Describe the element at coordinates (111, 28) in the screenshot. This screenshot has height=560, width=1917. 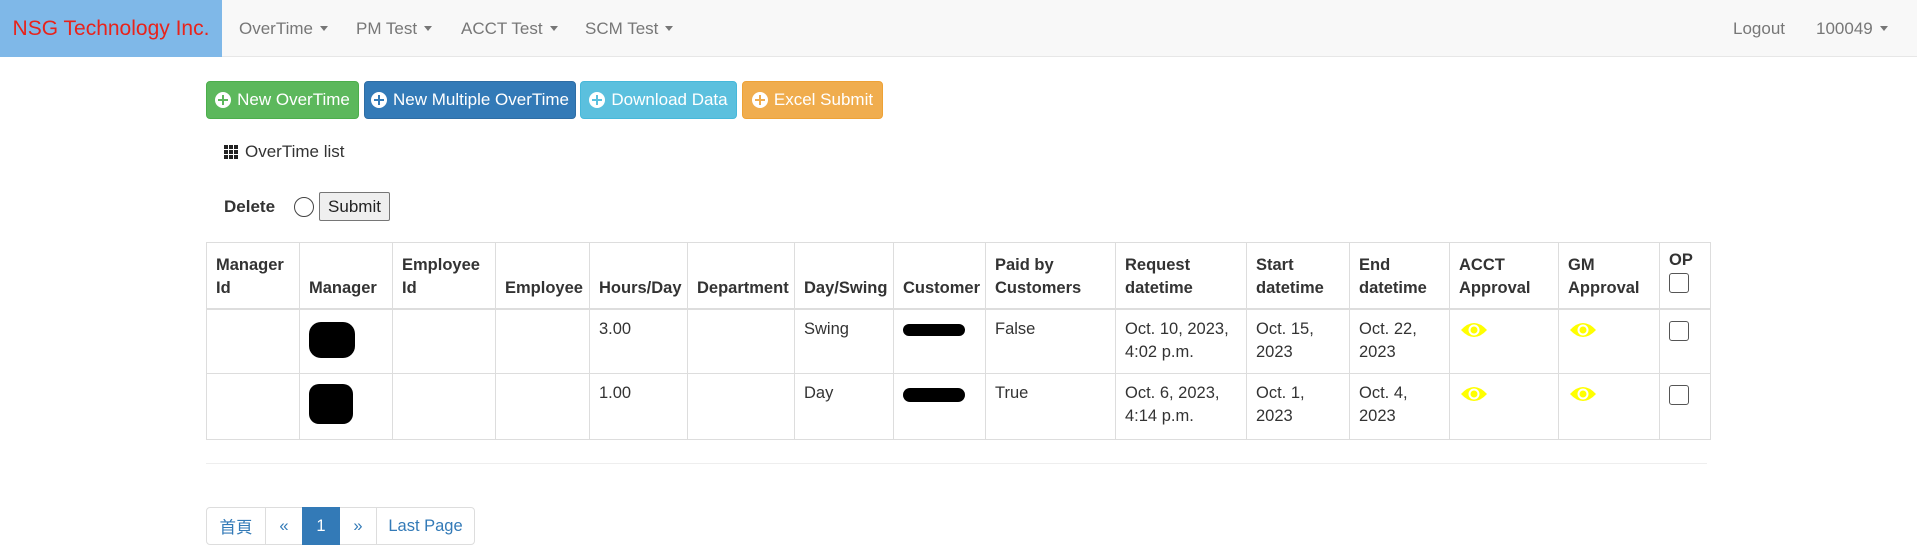
I see `brand-link: NSG Technology Inc.` at that location.